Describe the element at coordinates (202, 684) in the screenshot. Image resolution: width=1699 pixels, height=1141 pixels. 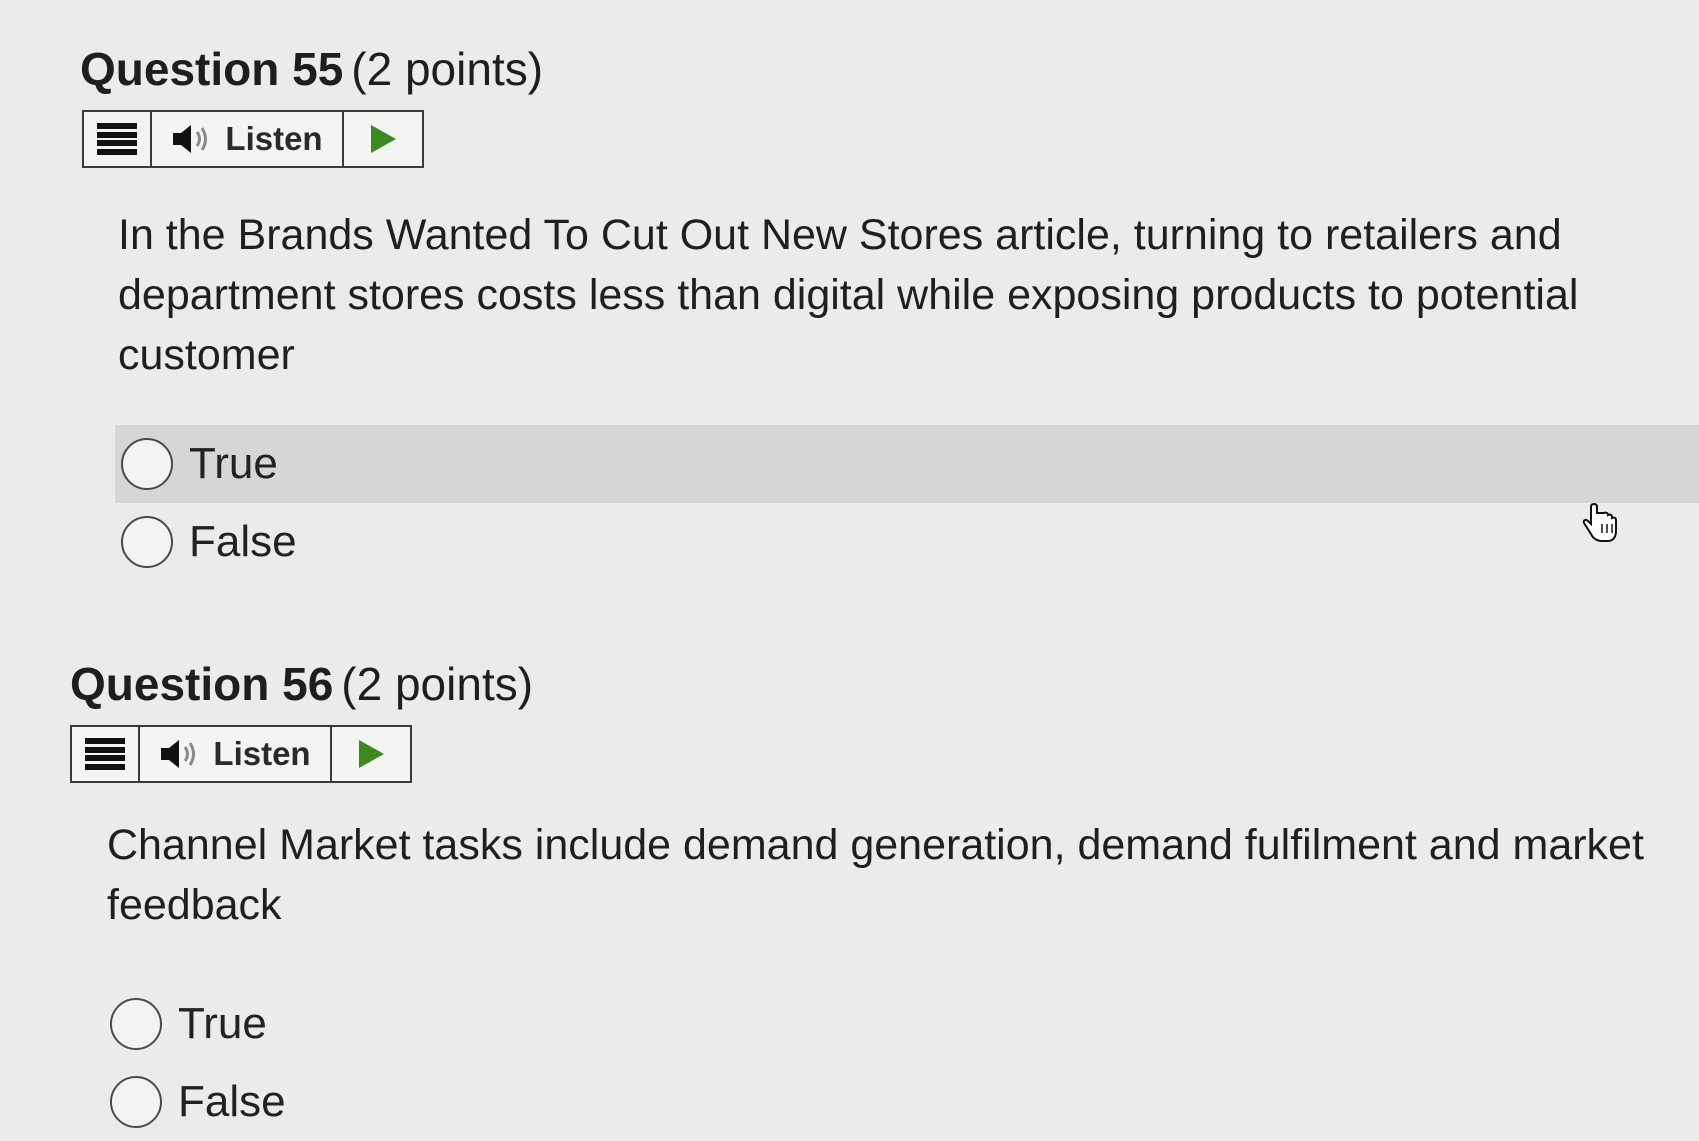
I see `question-number: Question 56` at that location.